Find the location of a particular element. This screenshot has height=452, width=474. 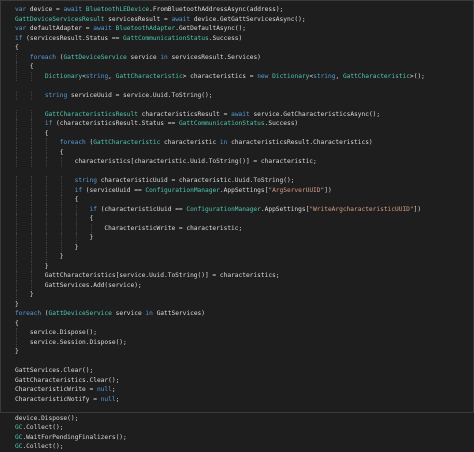

string-token: "ArgServerUUID" is located at coordinates (296, 190).